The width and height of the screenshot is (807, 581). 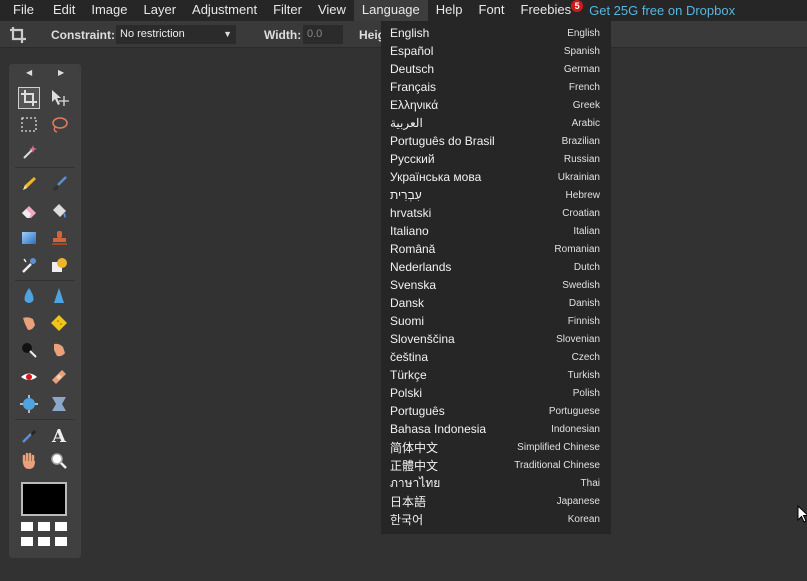 What do you see at coordinates (496, 159) in the screenshot?
I see `language-option: Русский Russian` at bounding box center [496, 159].